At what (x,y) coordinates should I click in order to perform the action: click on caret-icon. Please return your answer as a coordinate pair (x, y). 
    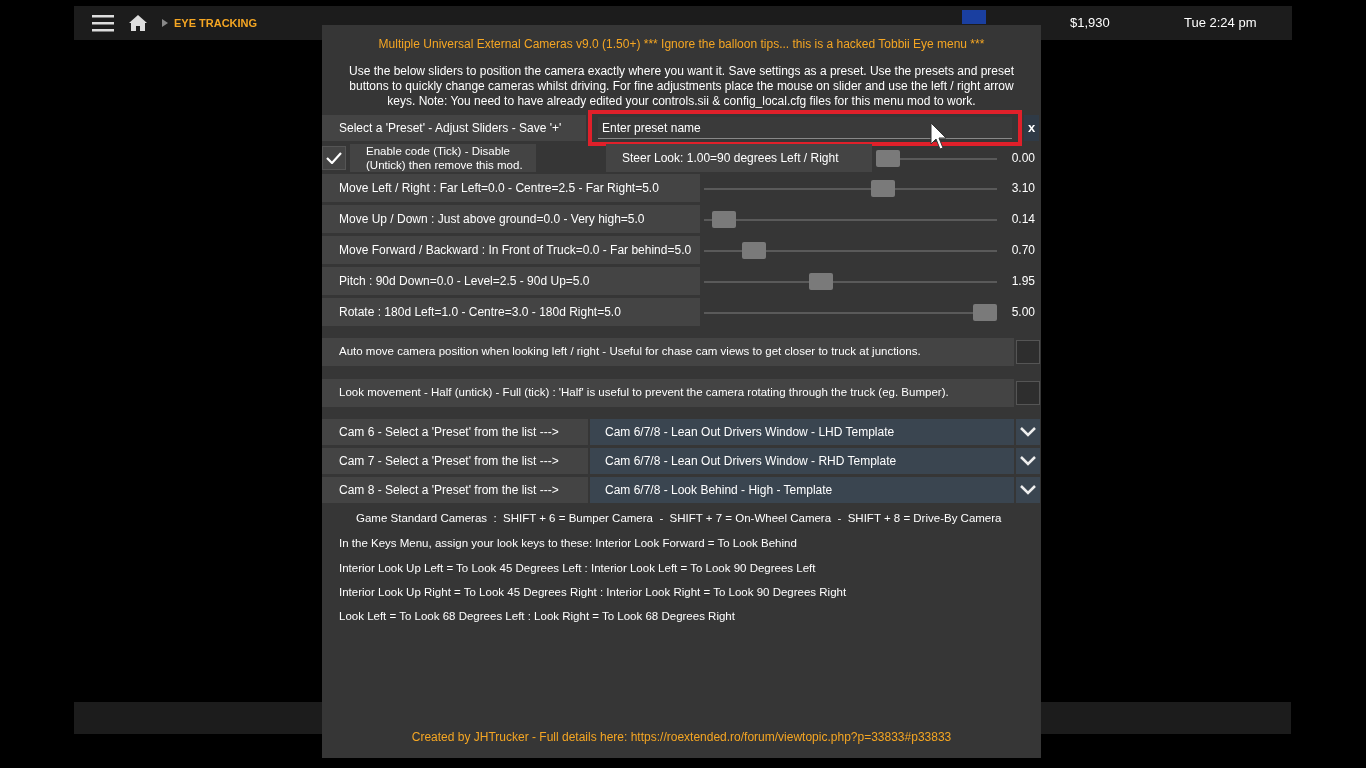
    Looking at the image, I should click on (165, 23).